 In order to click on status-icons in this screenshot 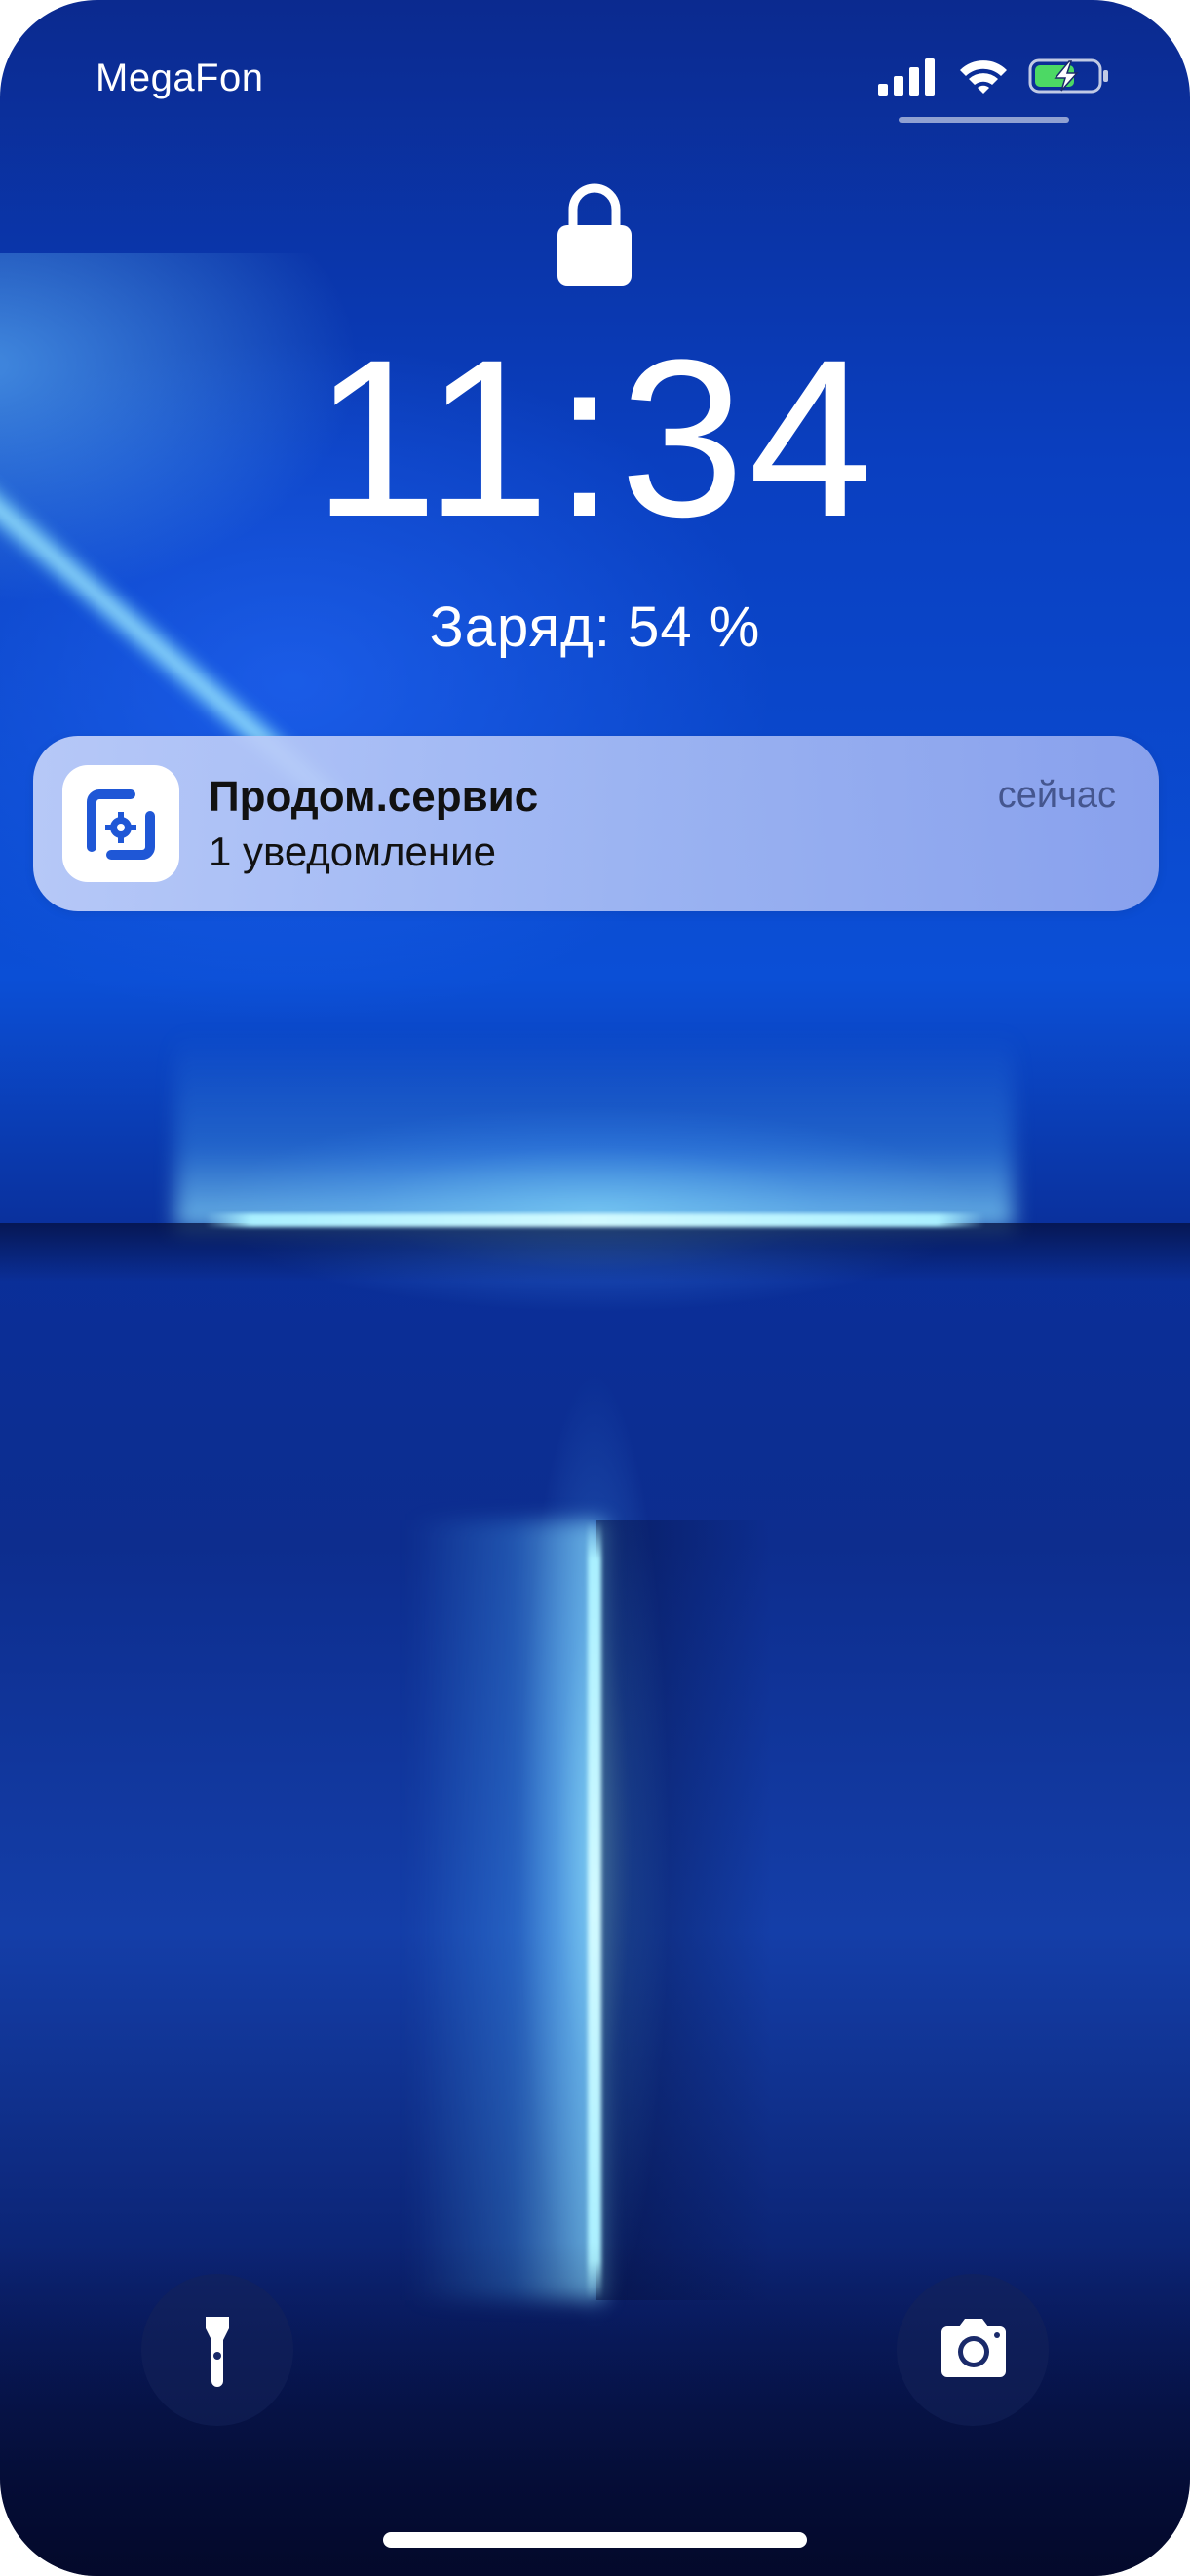, I will do `click(994, 76)`.